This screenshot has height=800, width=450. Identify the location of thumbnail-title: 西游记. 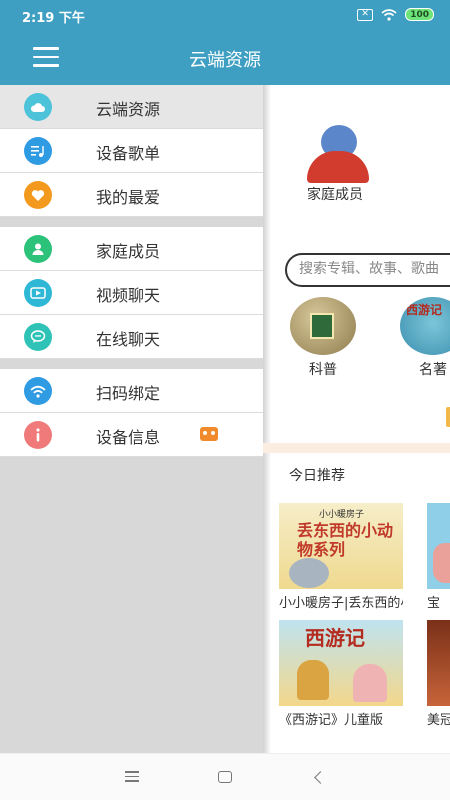
(335, 638).